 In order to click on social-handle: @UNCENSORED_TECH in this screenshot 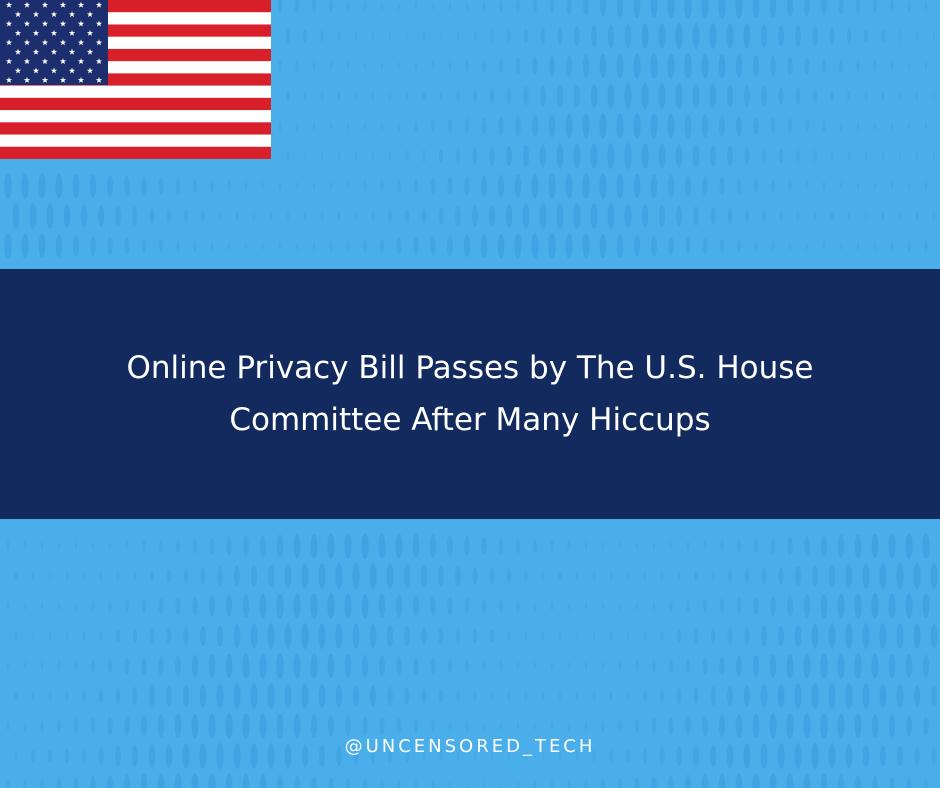, I will do `click(470, 746)`.